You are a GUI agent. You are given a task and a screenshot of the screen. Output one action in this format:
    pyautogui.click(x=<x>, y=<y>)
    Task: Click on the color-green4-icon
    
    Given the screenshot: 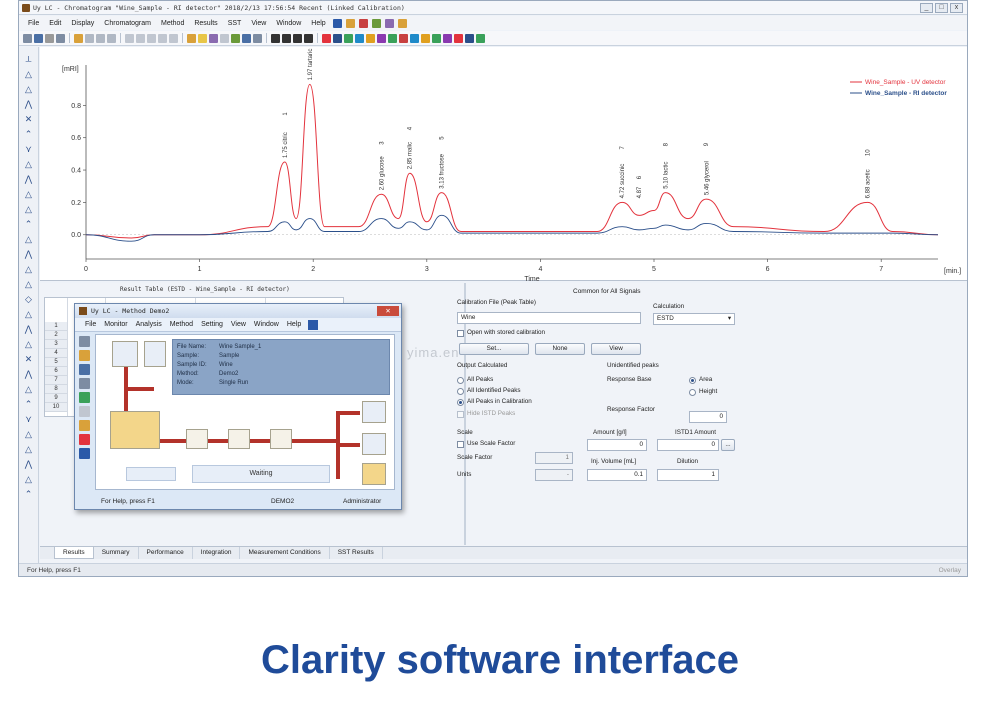 What is the action you would take?
    pyautogui.click(x=480, y=38)
    